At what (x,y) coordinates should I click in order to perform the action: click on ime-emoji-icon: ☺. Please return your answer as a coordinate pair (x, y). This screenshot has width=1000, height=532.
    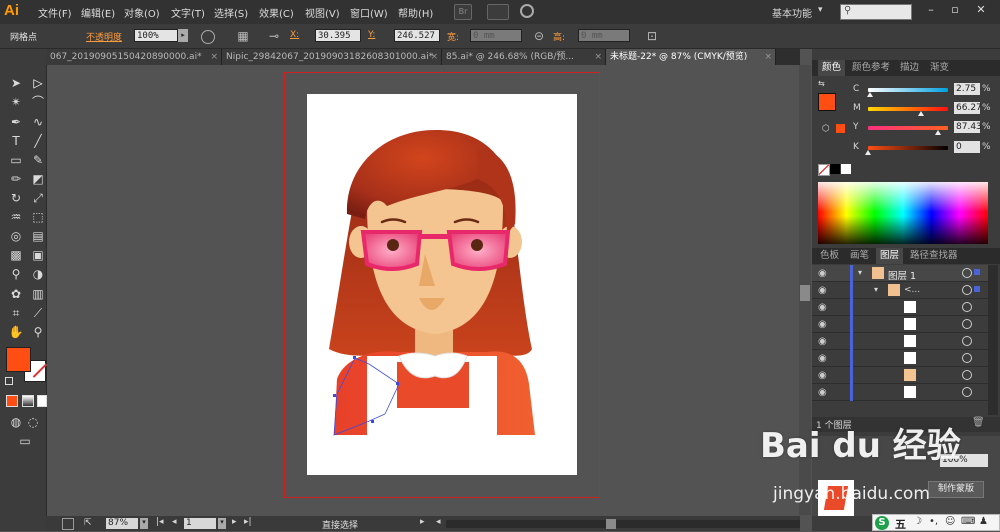
    Looking at the image, I should click on (950, 521).